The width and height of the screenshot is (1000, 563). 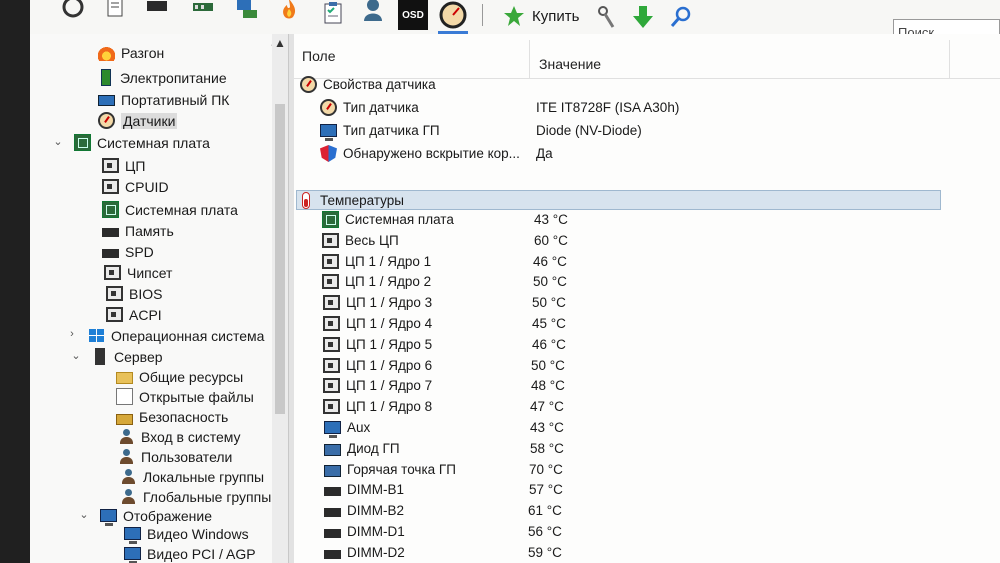 I want to click on temperature-row: ЦП 1 / Ядро 8, so click(x=377, y=406).